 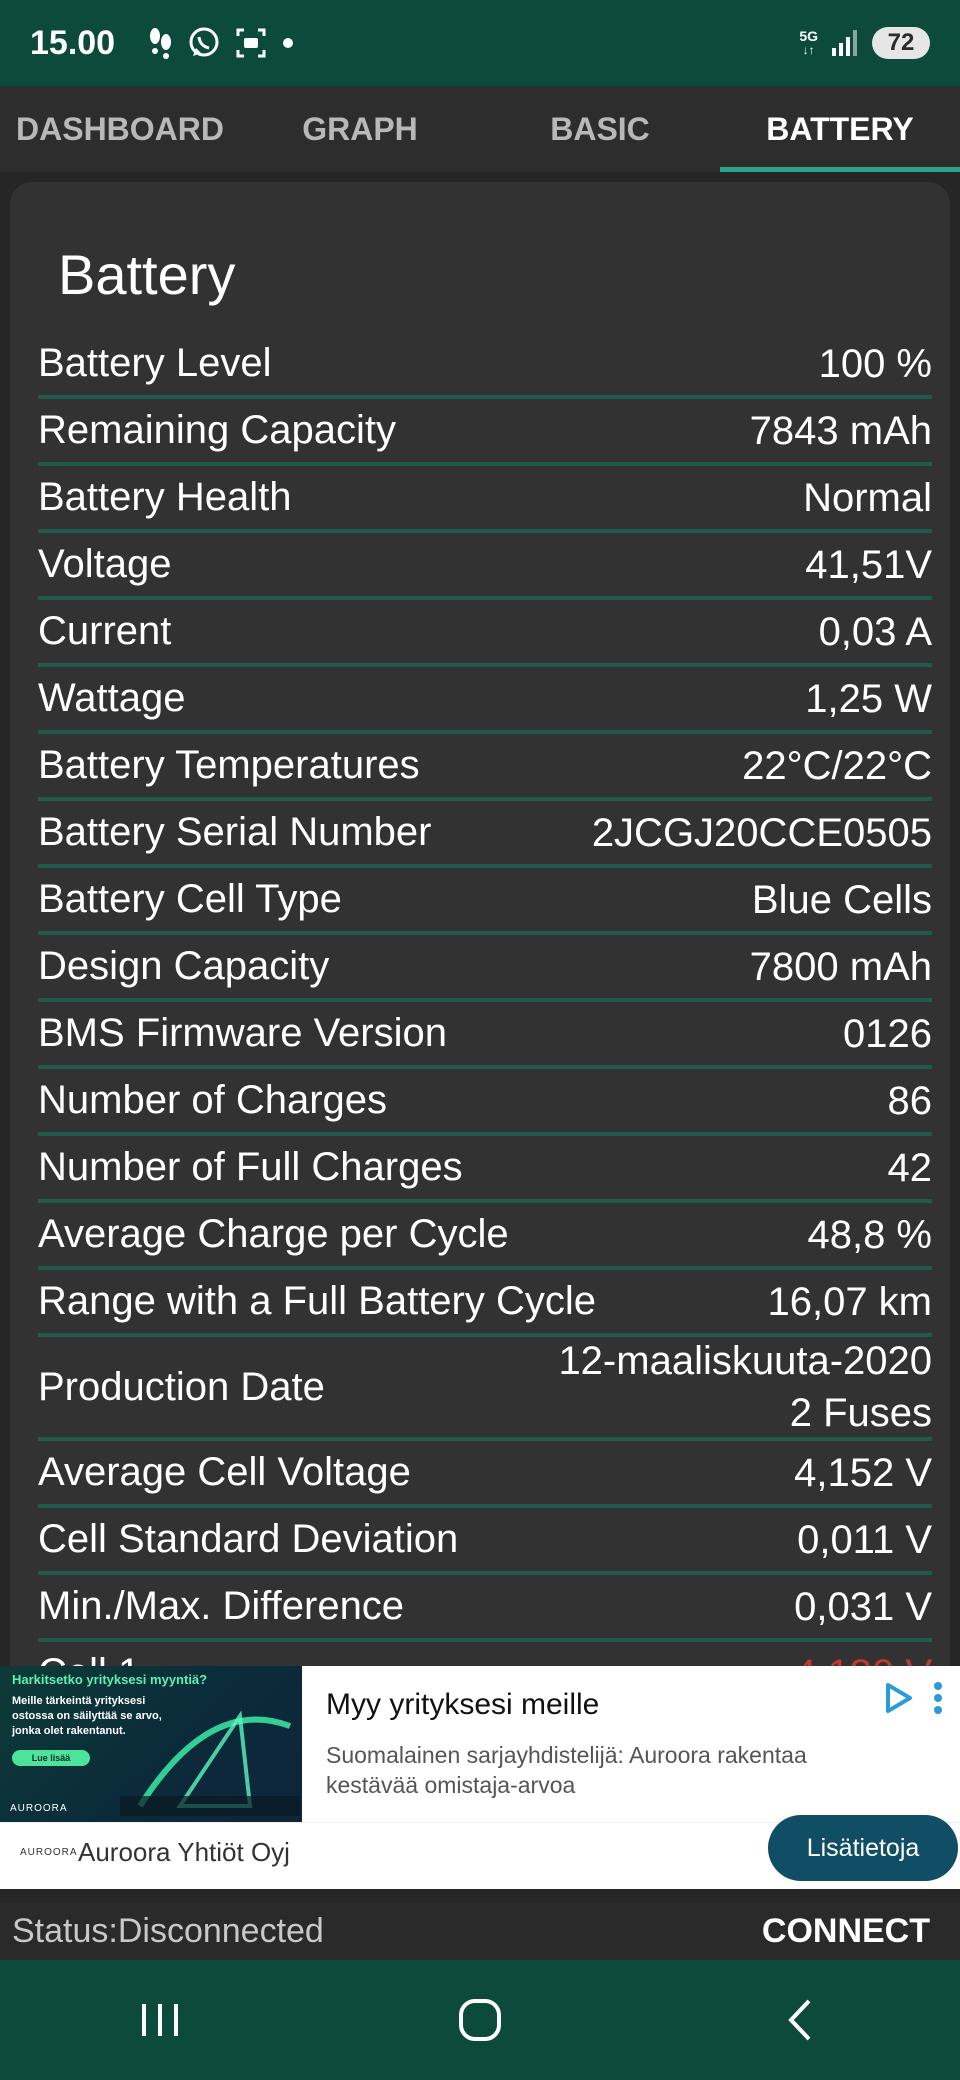 What do you see at coordinates (485, 1654) in the screenshot?
I see `list-item: Cell 1 4,130 V` at bounding box center [485, 1654].